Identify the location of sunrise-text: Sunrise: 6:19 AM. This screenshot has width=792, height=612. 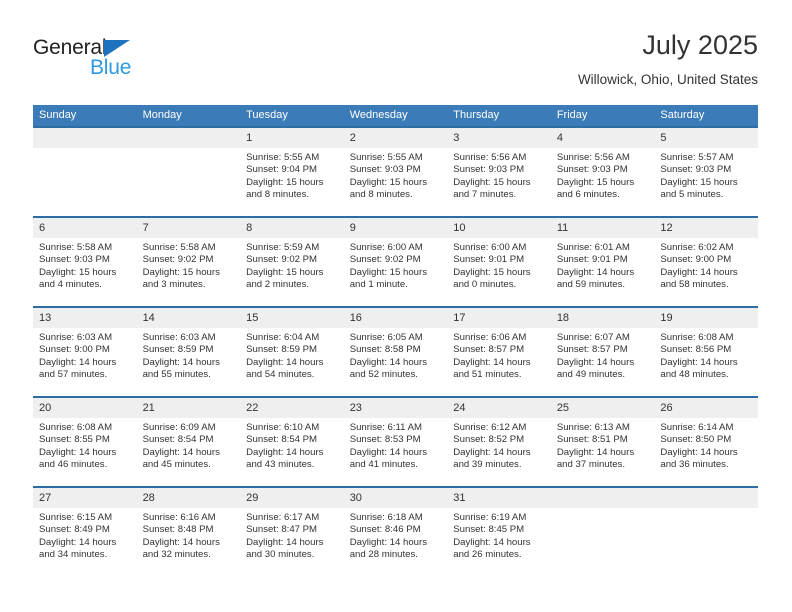
(490, 517).